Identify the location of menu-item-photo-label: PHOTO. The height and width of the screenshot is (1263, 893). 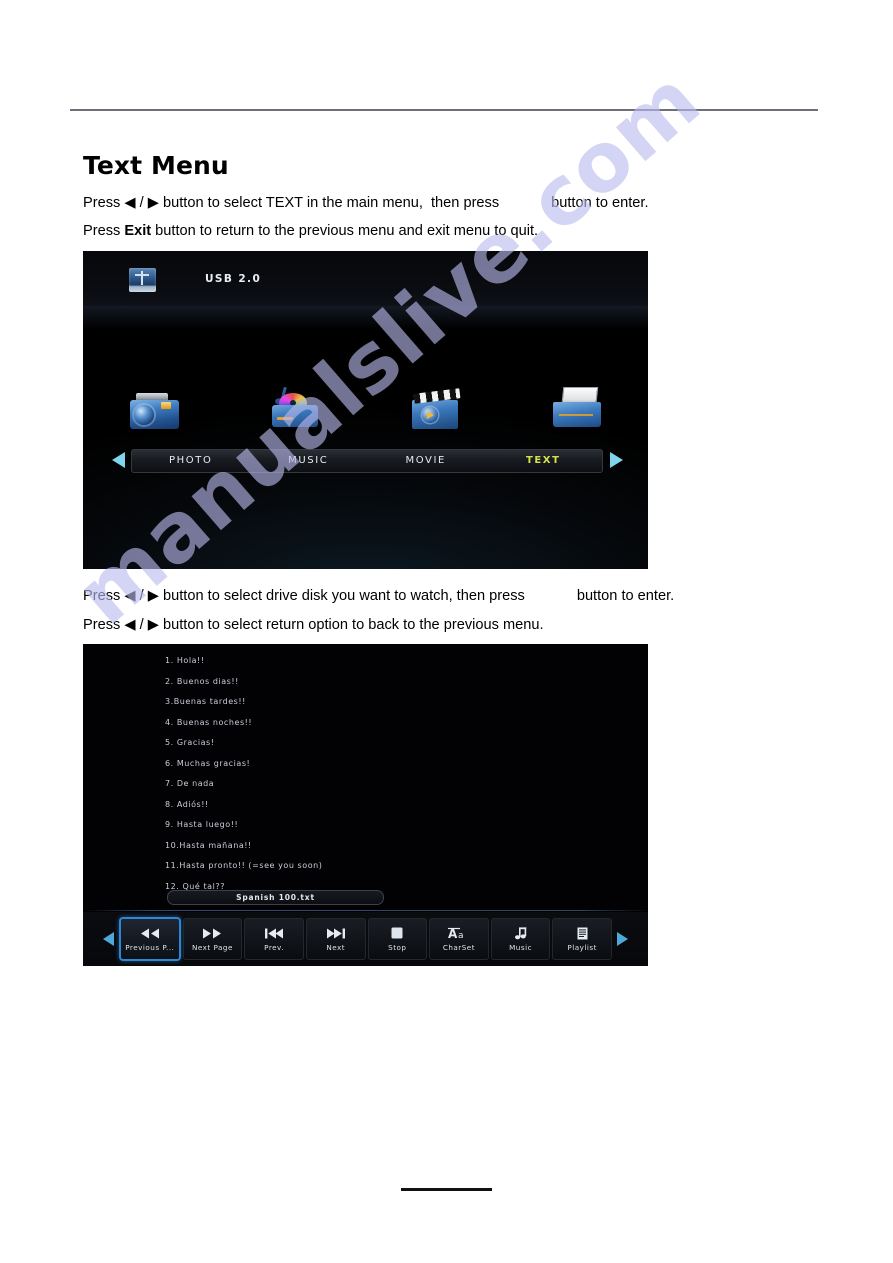
(191, 461).